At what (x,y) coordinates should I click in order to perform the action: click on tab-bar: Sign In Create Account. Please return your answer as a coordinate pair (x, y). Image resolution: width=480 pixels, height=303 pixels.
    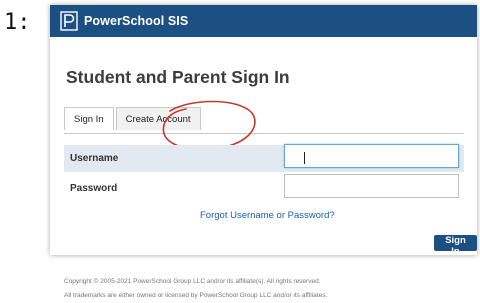
    Looking at the image, I should click on (132, 118).